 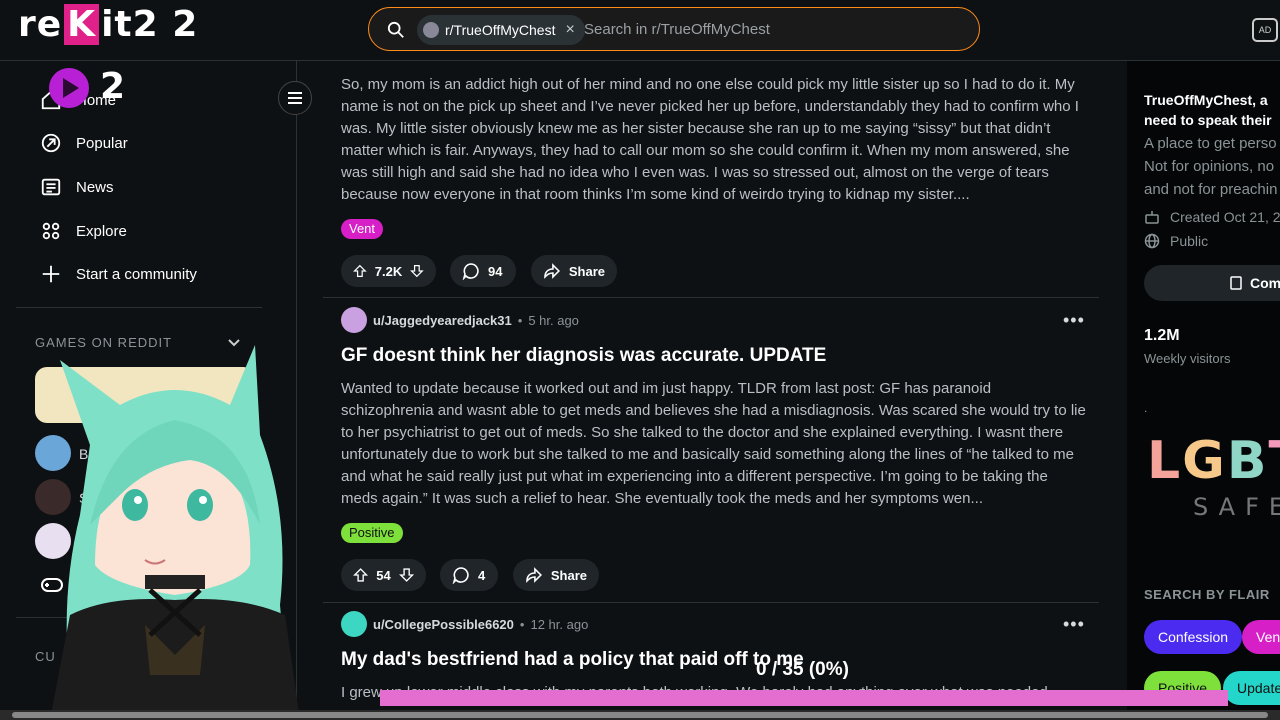 I want to click on visibility-label: Public, so click(x=1189, y=241).